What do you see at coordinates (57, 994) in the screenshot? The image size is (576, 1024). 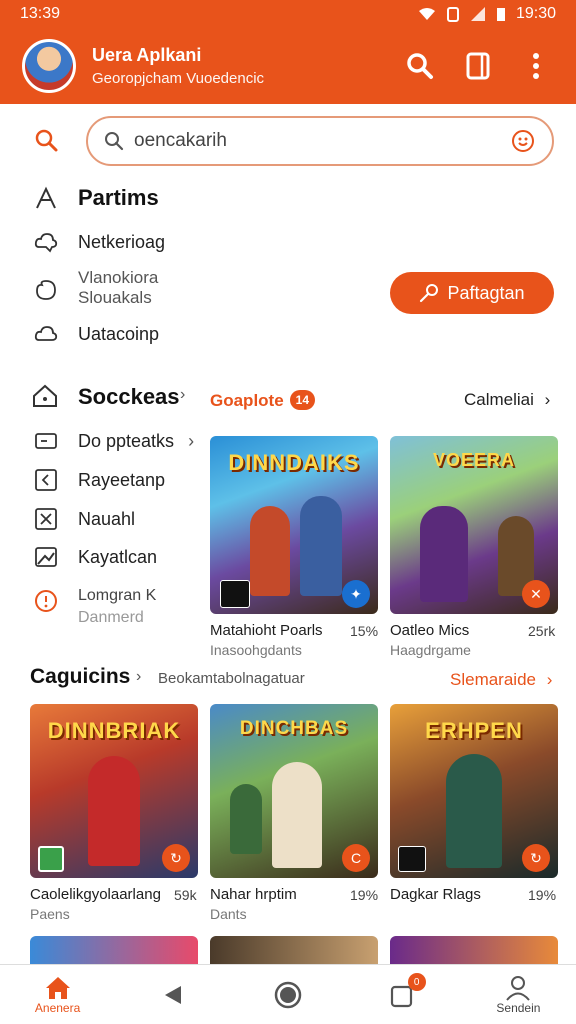 I see `nav-tab-home: Anenera` at bounding box center [57, 994].